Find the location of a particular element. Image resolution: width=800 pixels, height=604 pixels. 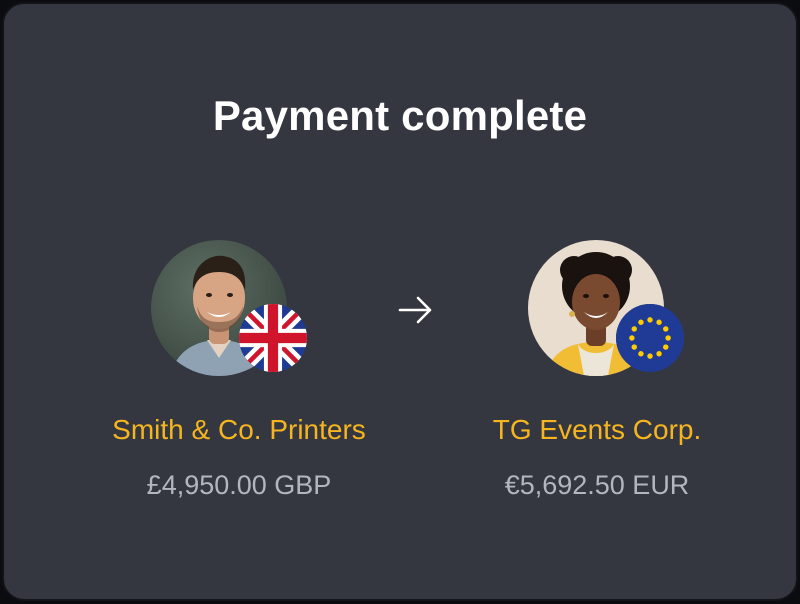

uk-flag-icon is located at coordinates (273, 338).